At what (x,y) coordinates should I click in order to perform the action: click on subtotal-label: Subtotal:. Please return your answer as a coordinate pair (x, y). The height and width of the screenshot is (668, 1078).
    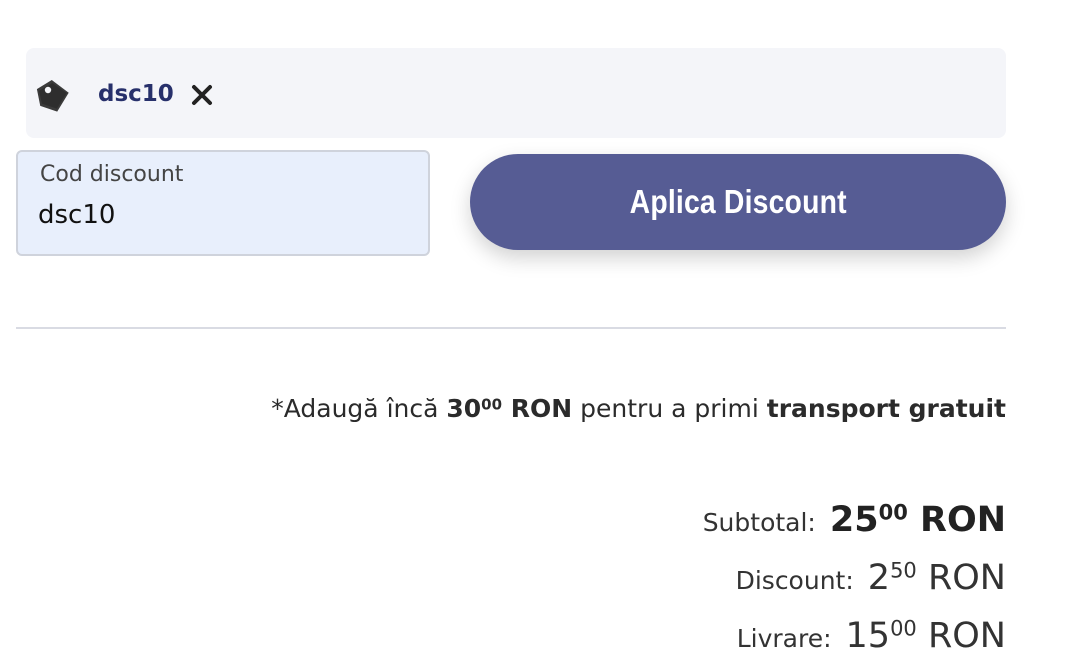
    Looking at the image, I should click on (759, 522).